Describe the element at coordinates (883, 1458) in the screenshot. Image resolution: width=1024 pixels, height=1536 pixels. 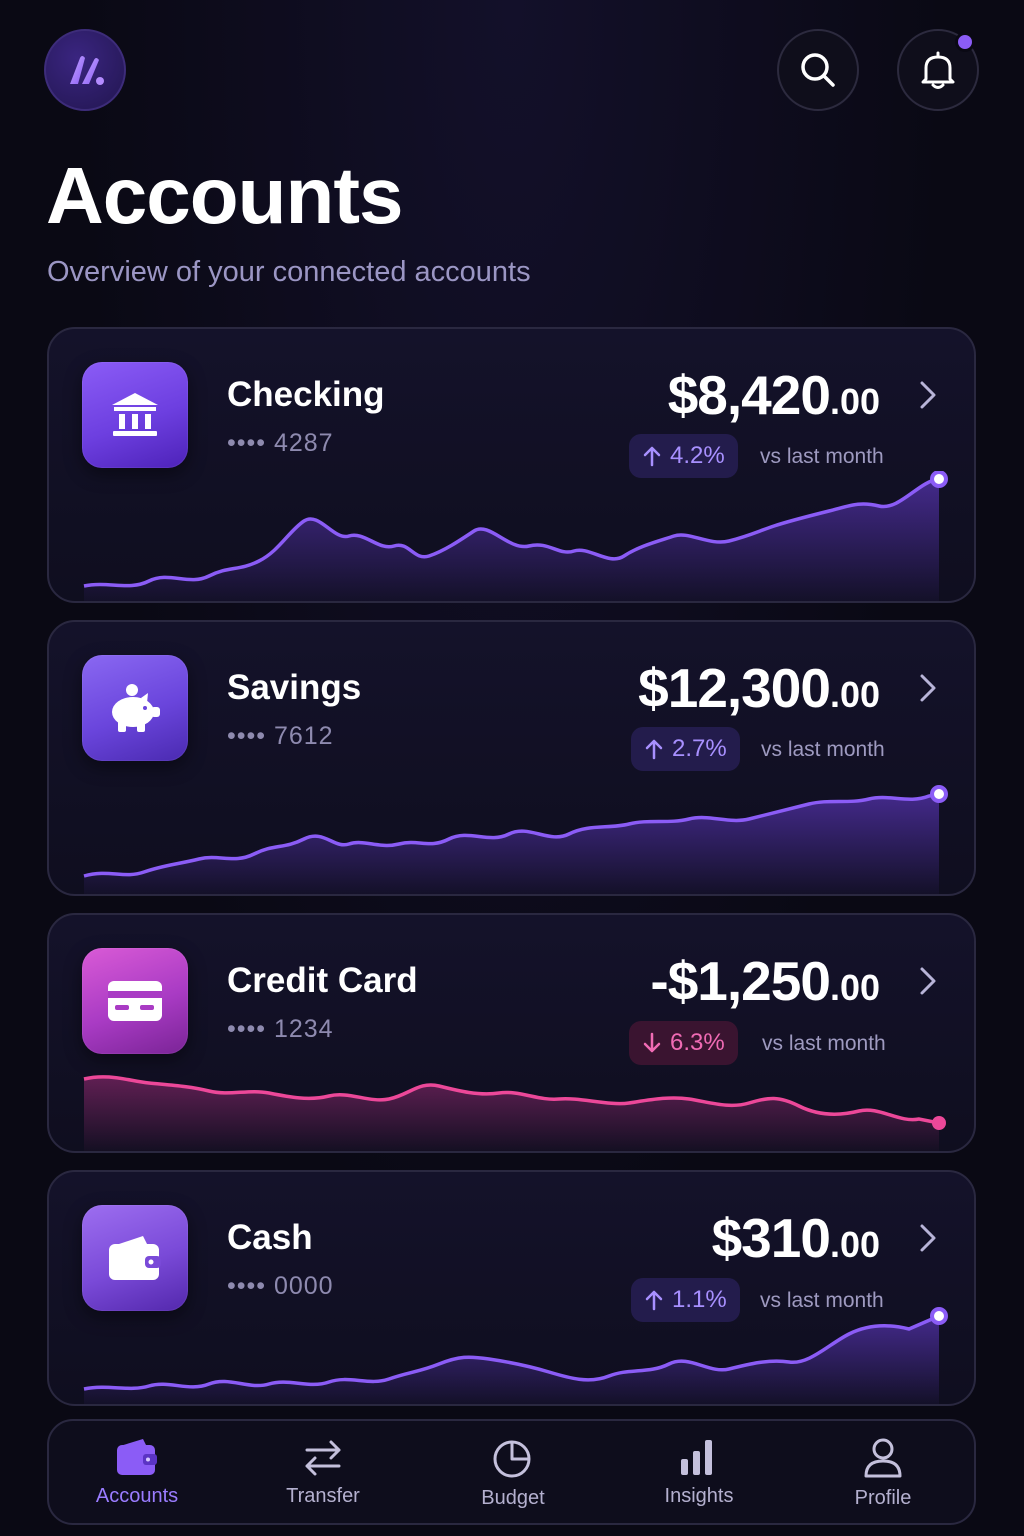
I see `user-icon` at that location.